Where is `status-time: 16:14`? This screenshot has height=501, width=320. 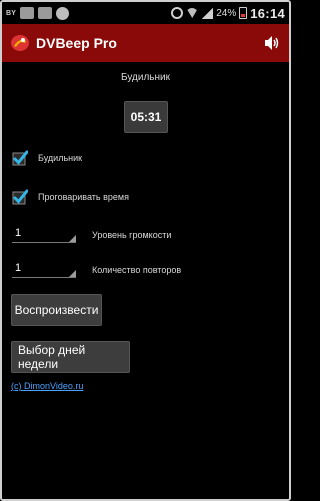 status-time: 16:14 is located at coordinates (267, 13).